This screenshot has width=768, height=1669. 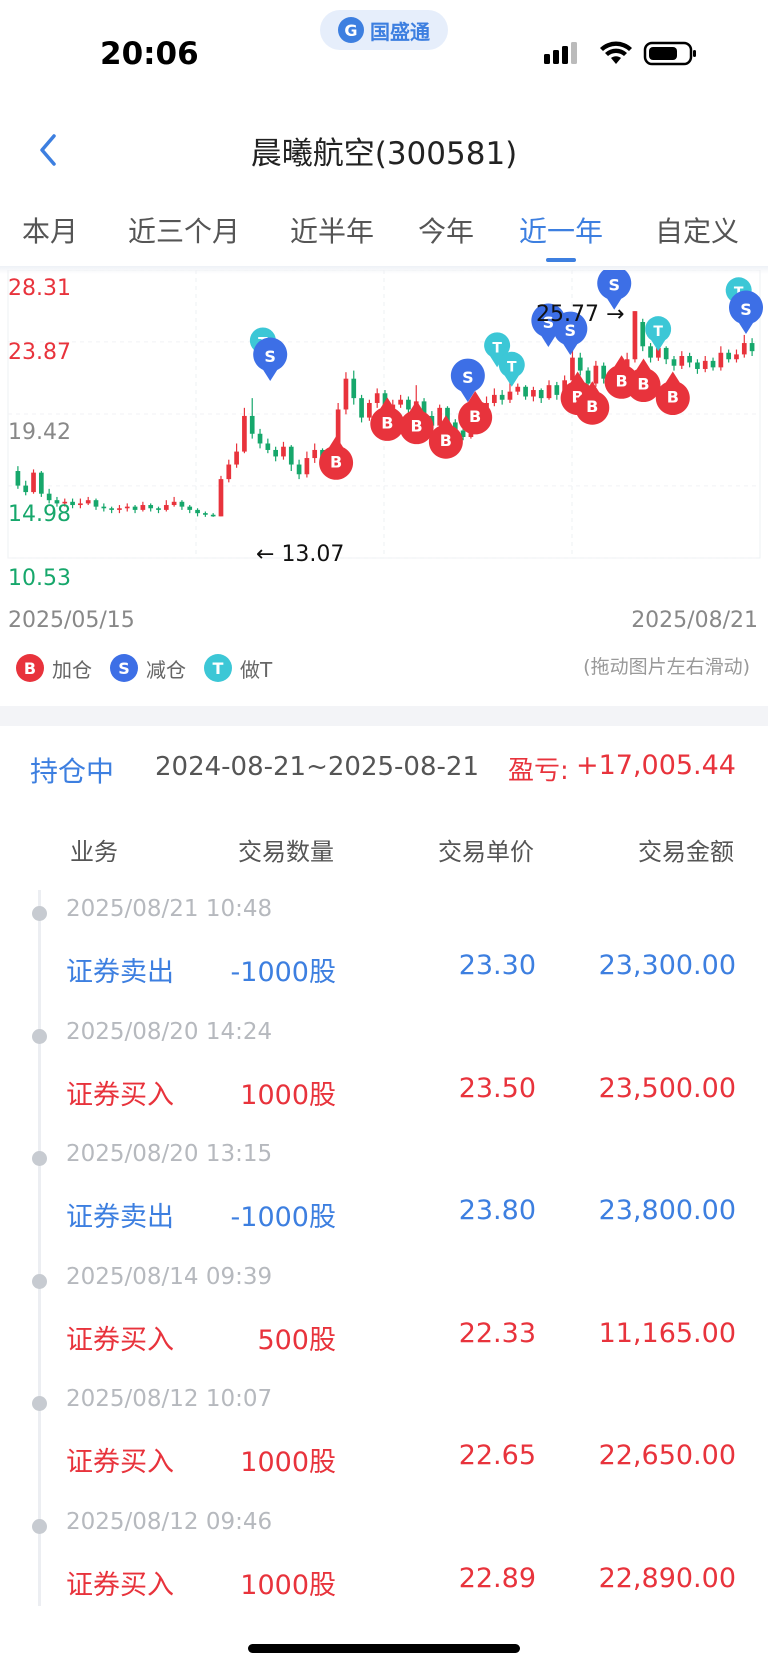 What do you see at coordinates (667, 1333) in the screenshot?
I see `trade-amount: 11,165.00` at bounding box center [667, 1333].